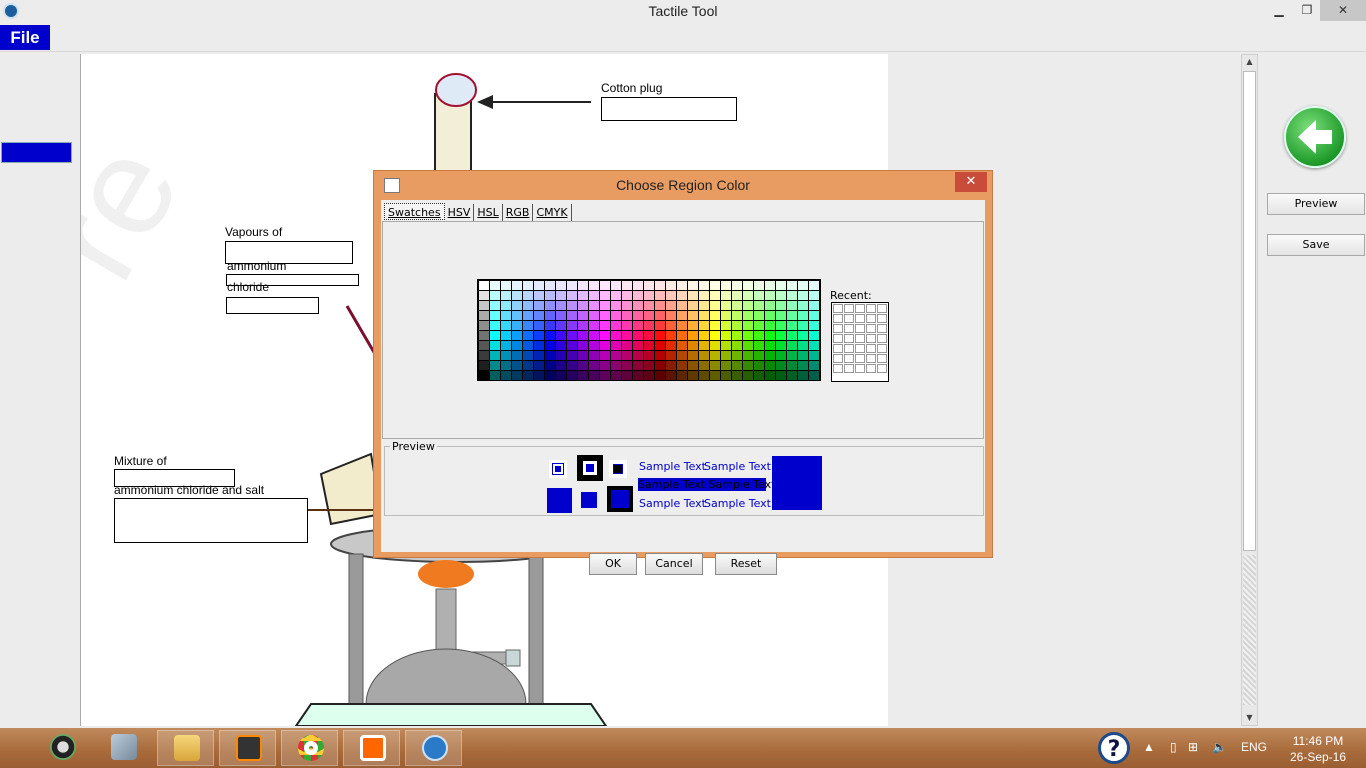  I want to click on sublime-text-icon, so click(247, 748).